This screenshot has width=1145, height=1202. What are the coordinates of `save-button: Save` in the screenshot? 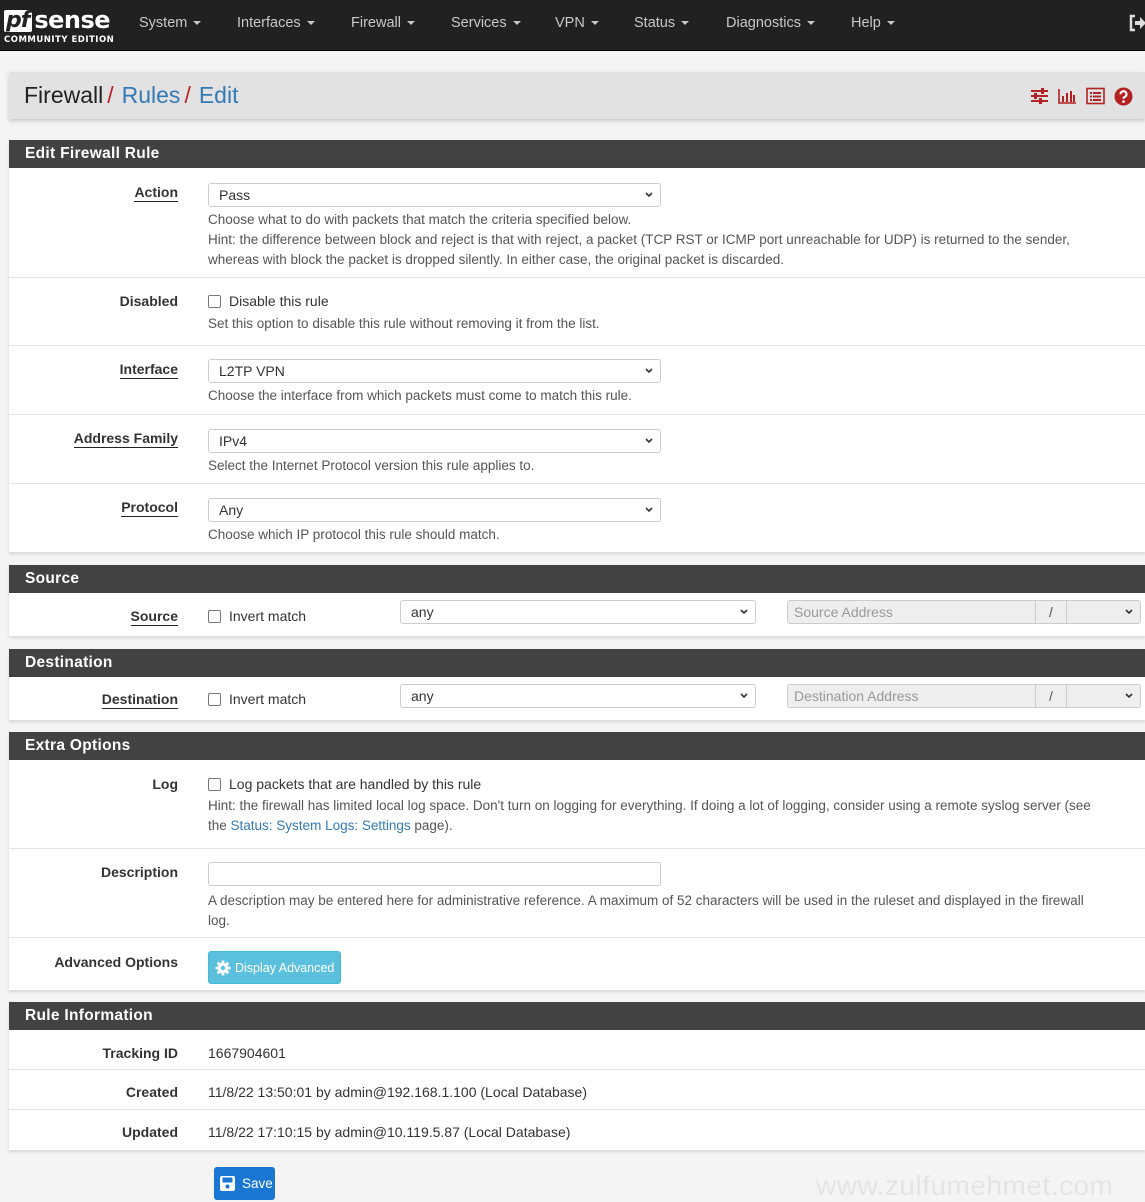 It's located at (244, 1183).